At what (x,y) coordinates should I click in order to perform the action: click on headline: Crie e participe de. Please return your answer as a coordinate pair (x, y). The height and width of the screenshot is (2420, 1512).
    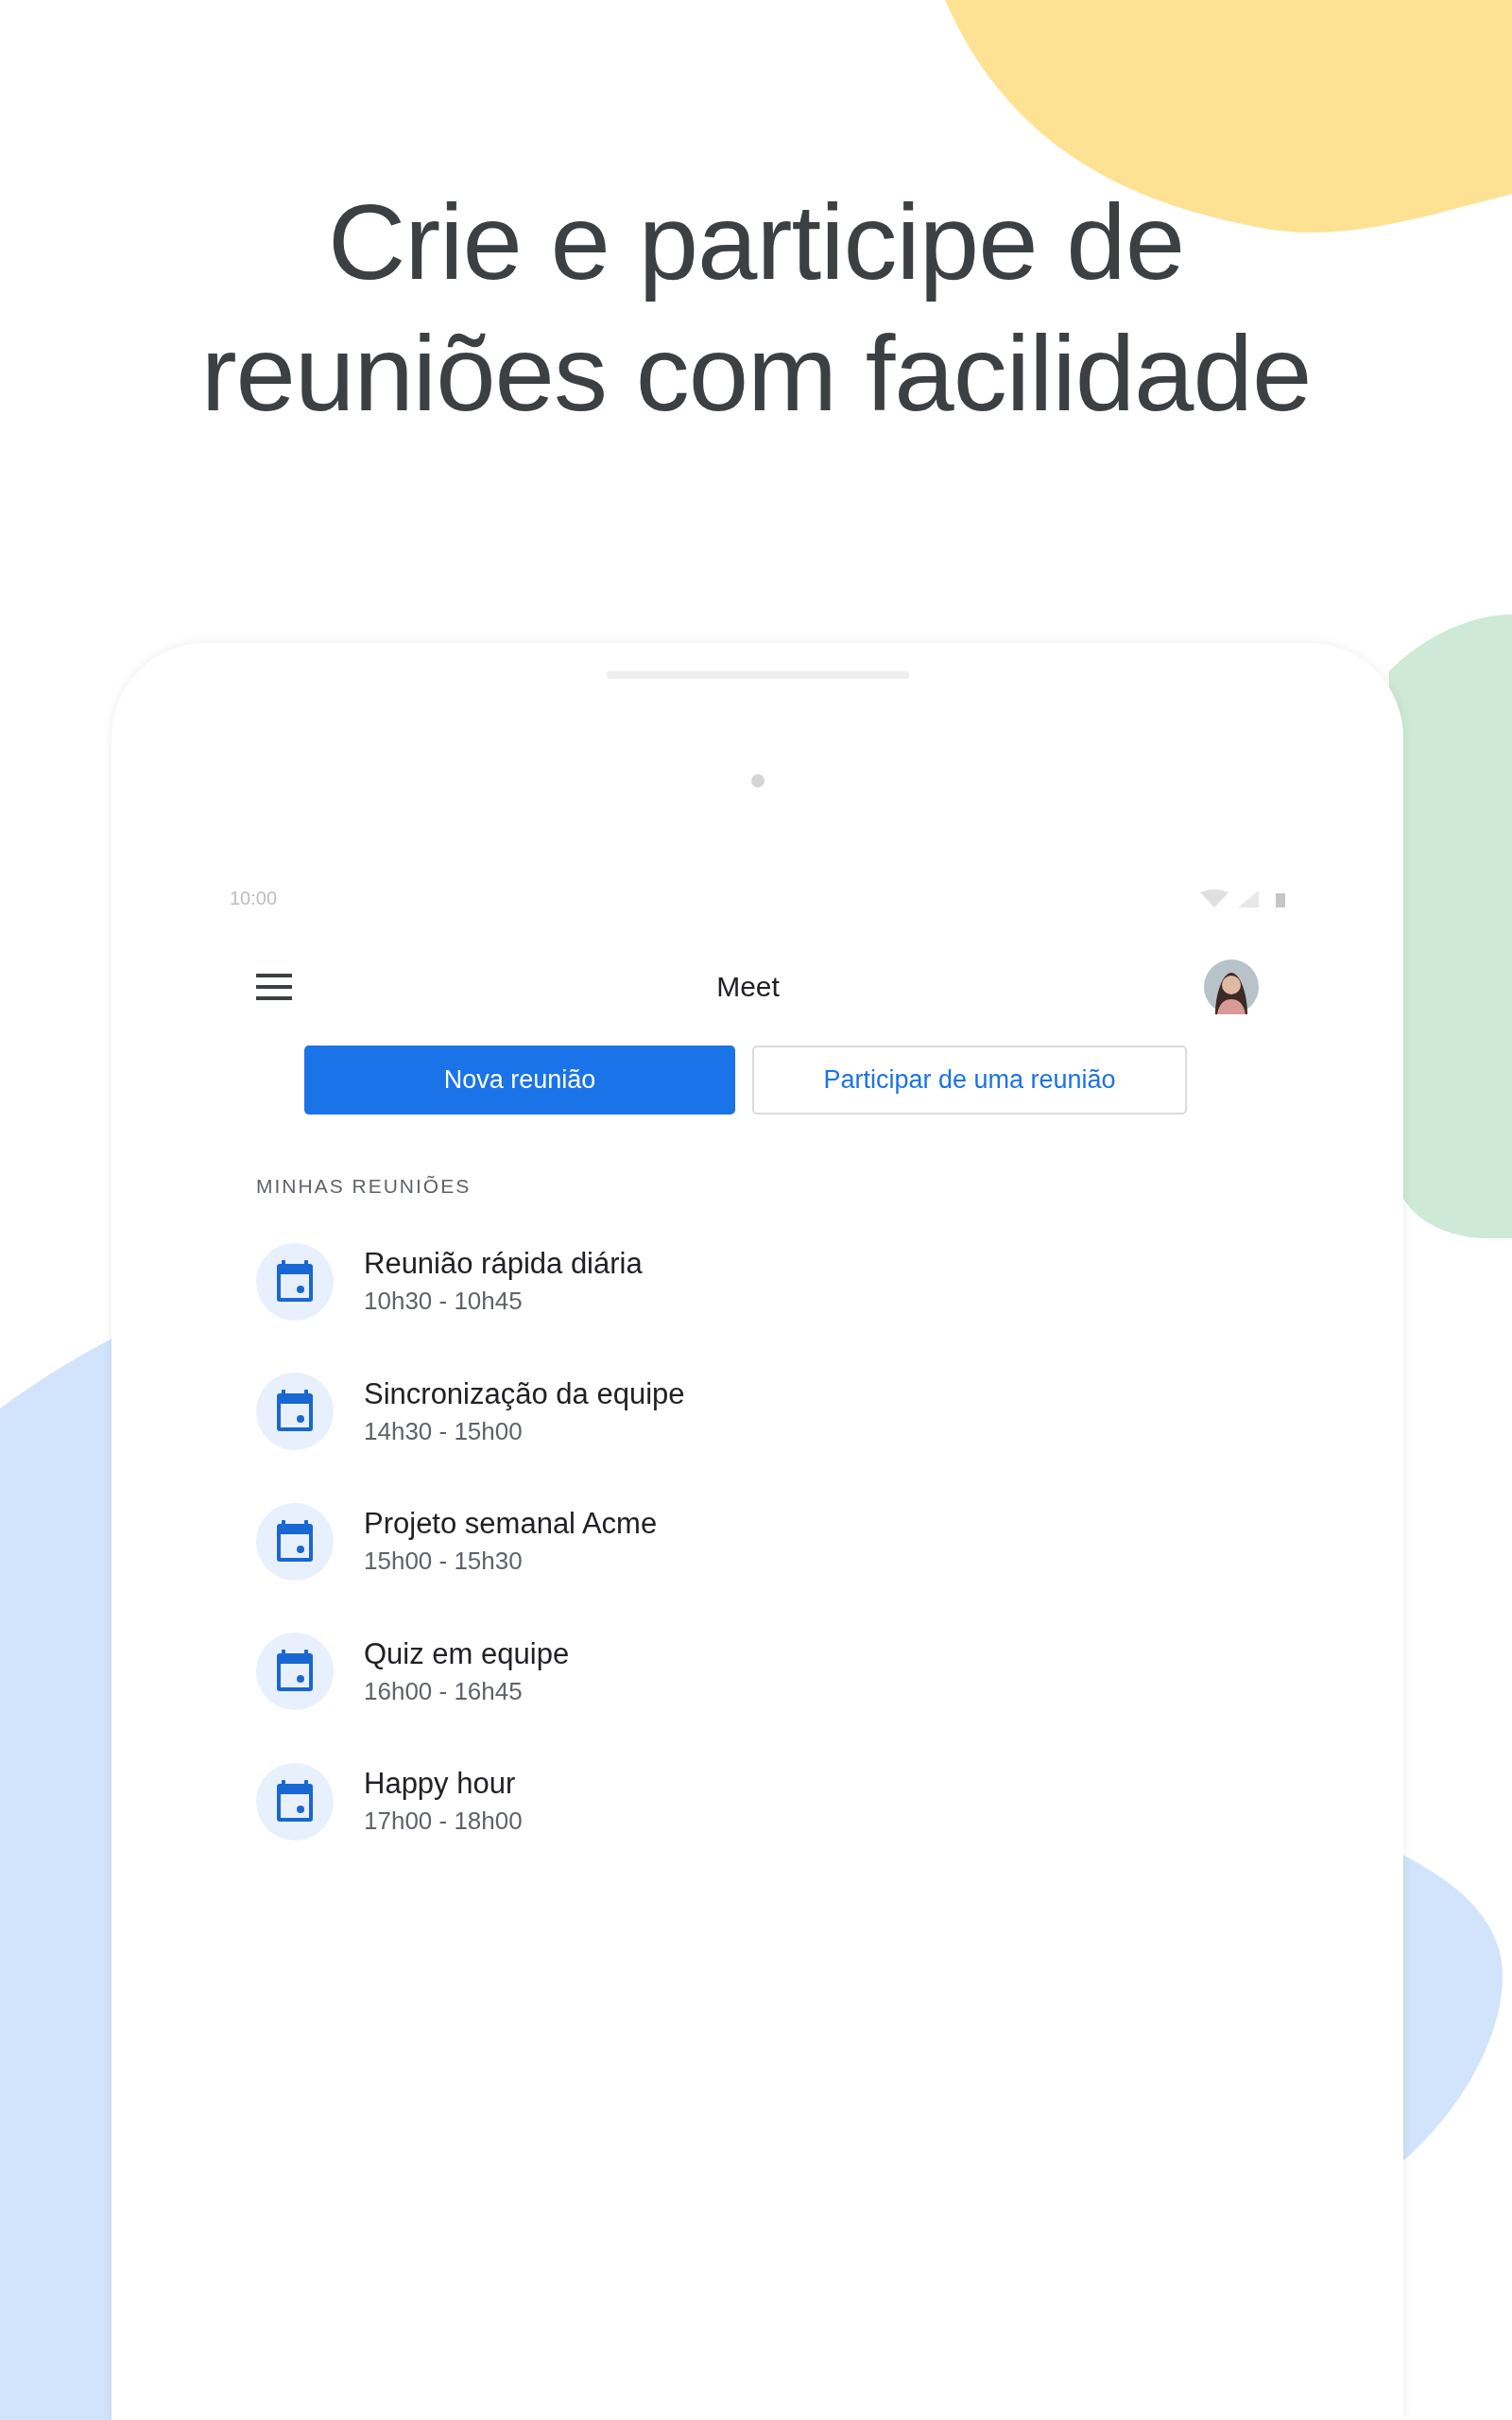
    Looking at the image, I should click on (756, 242).